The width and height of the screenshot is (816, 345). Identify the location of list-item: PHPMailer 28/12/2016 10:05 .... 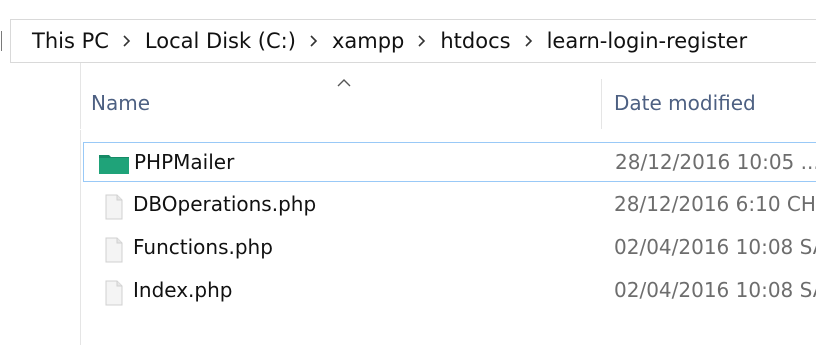
(449, 162).